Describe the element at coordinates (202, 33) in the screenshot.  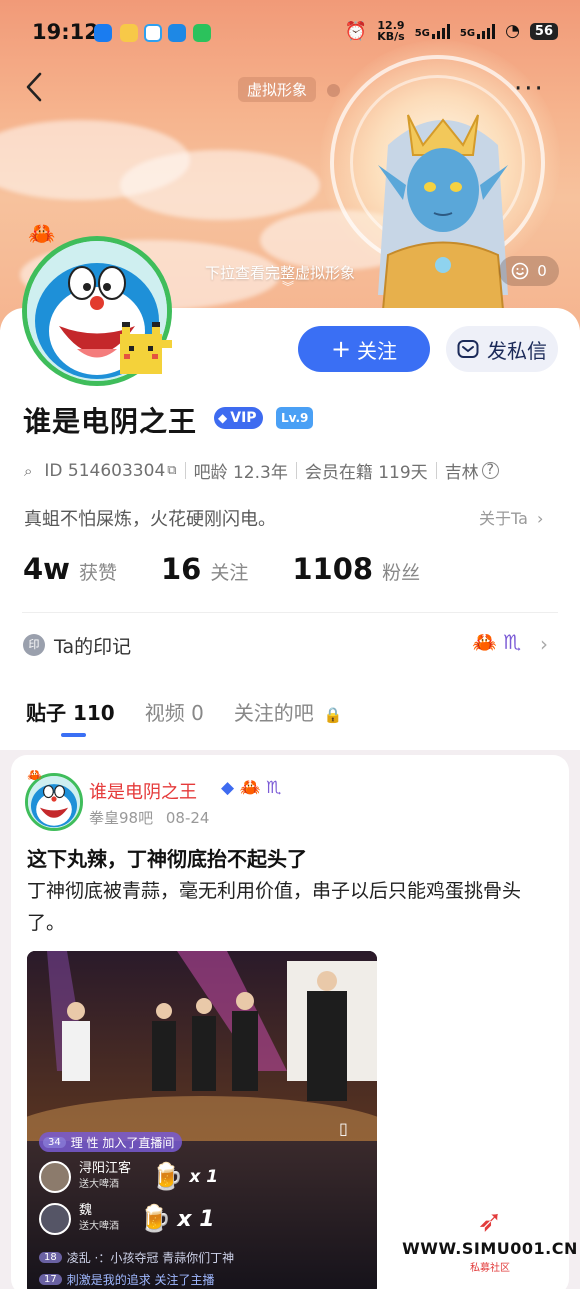
I see `phone-app-icon` at that location.